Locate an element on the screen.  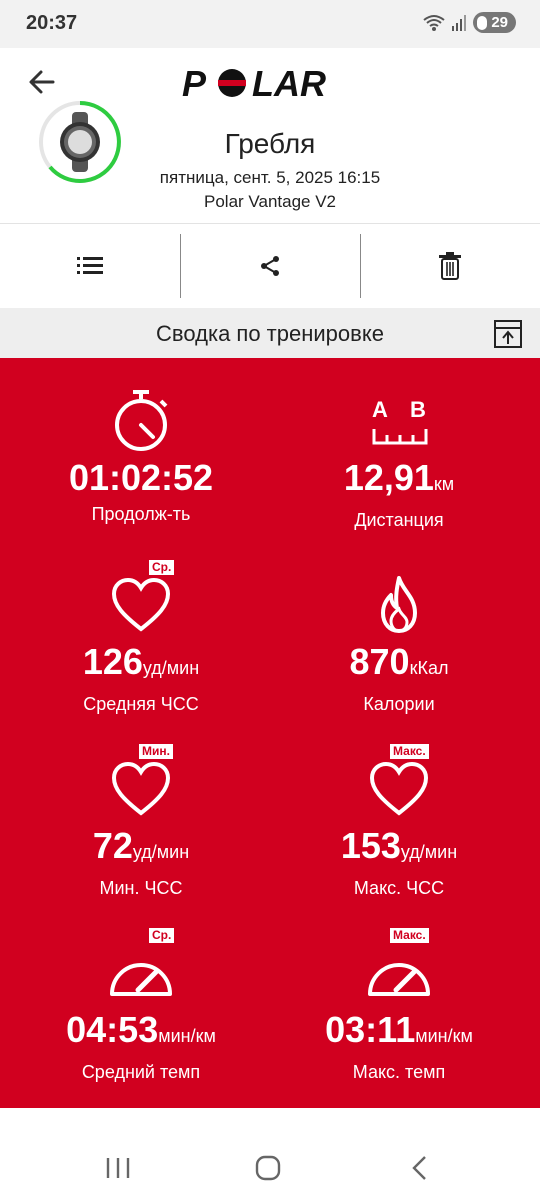
status-bar: 20:37 29 is located at coordinates (270, 24).